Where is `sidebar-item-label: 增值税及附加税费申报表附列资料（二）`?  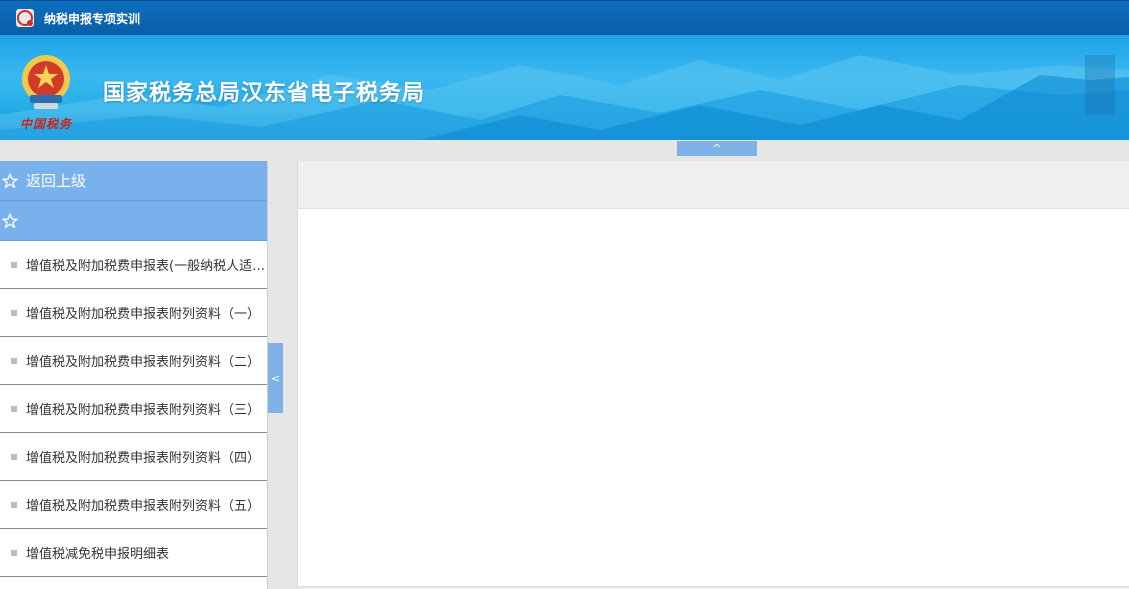 sidebar-item-label: 增值税及附加税费申报表附列资料（二） is located at coordinates (143, 362).